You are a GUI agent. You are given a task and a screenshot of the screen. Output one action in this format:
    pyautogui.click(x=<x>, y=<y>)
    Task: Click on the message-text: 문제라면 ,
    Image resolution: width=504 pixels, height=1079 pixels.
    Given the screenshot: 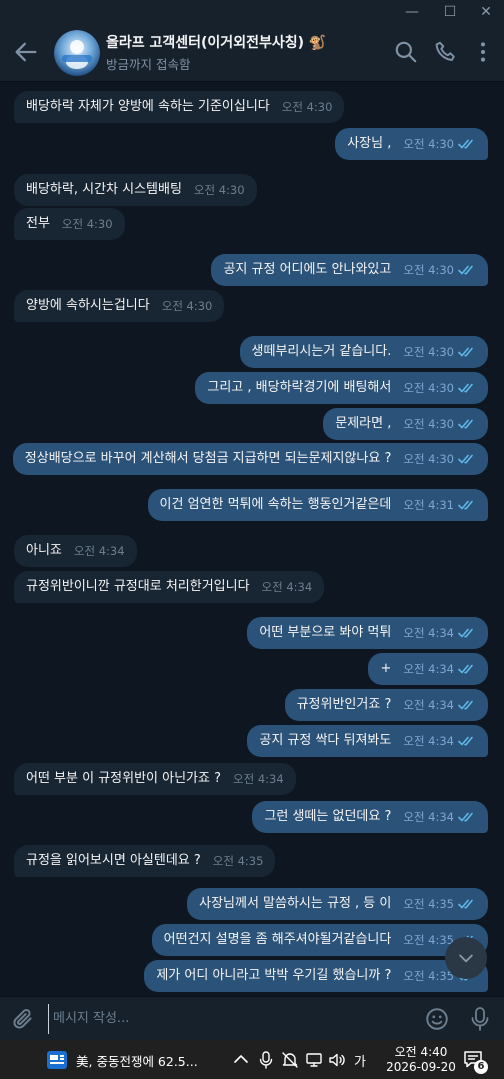 What is the action you would take?
    pyautogui.click(x=363, y=423)
    